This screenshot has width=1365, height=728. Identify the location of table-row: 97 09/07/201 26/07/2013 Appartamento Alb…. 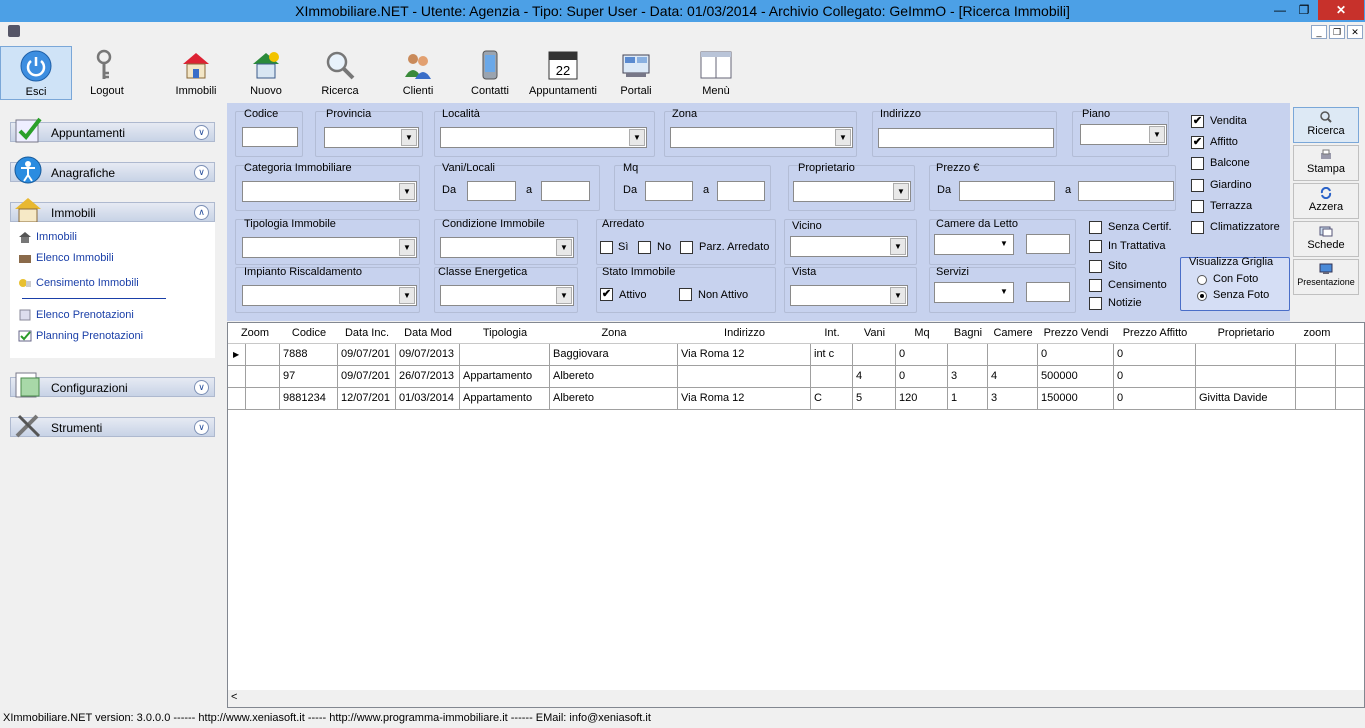
(796, 377).